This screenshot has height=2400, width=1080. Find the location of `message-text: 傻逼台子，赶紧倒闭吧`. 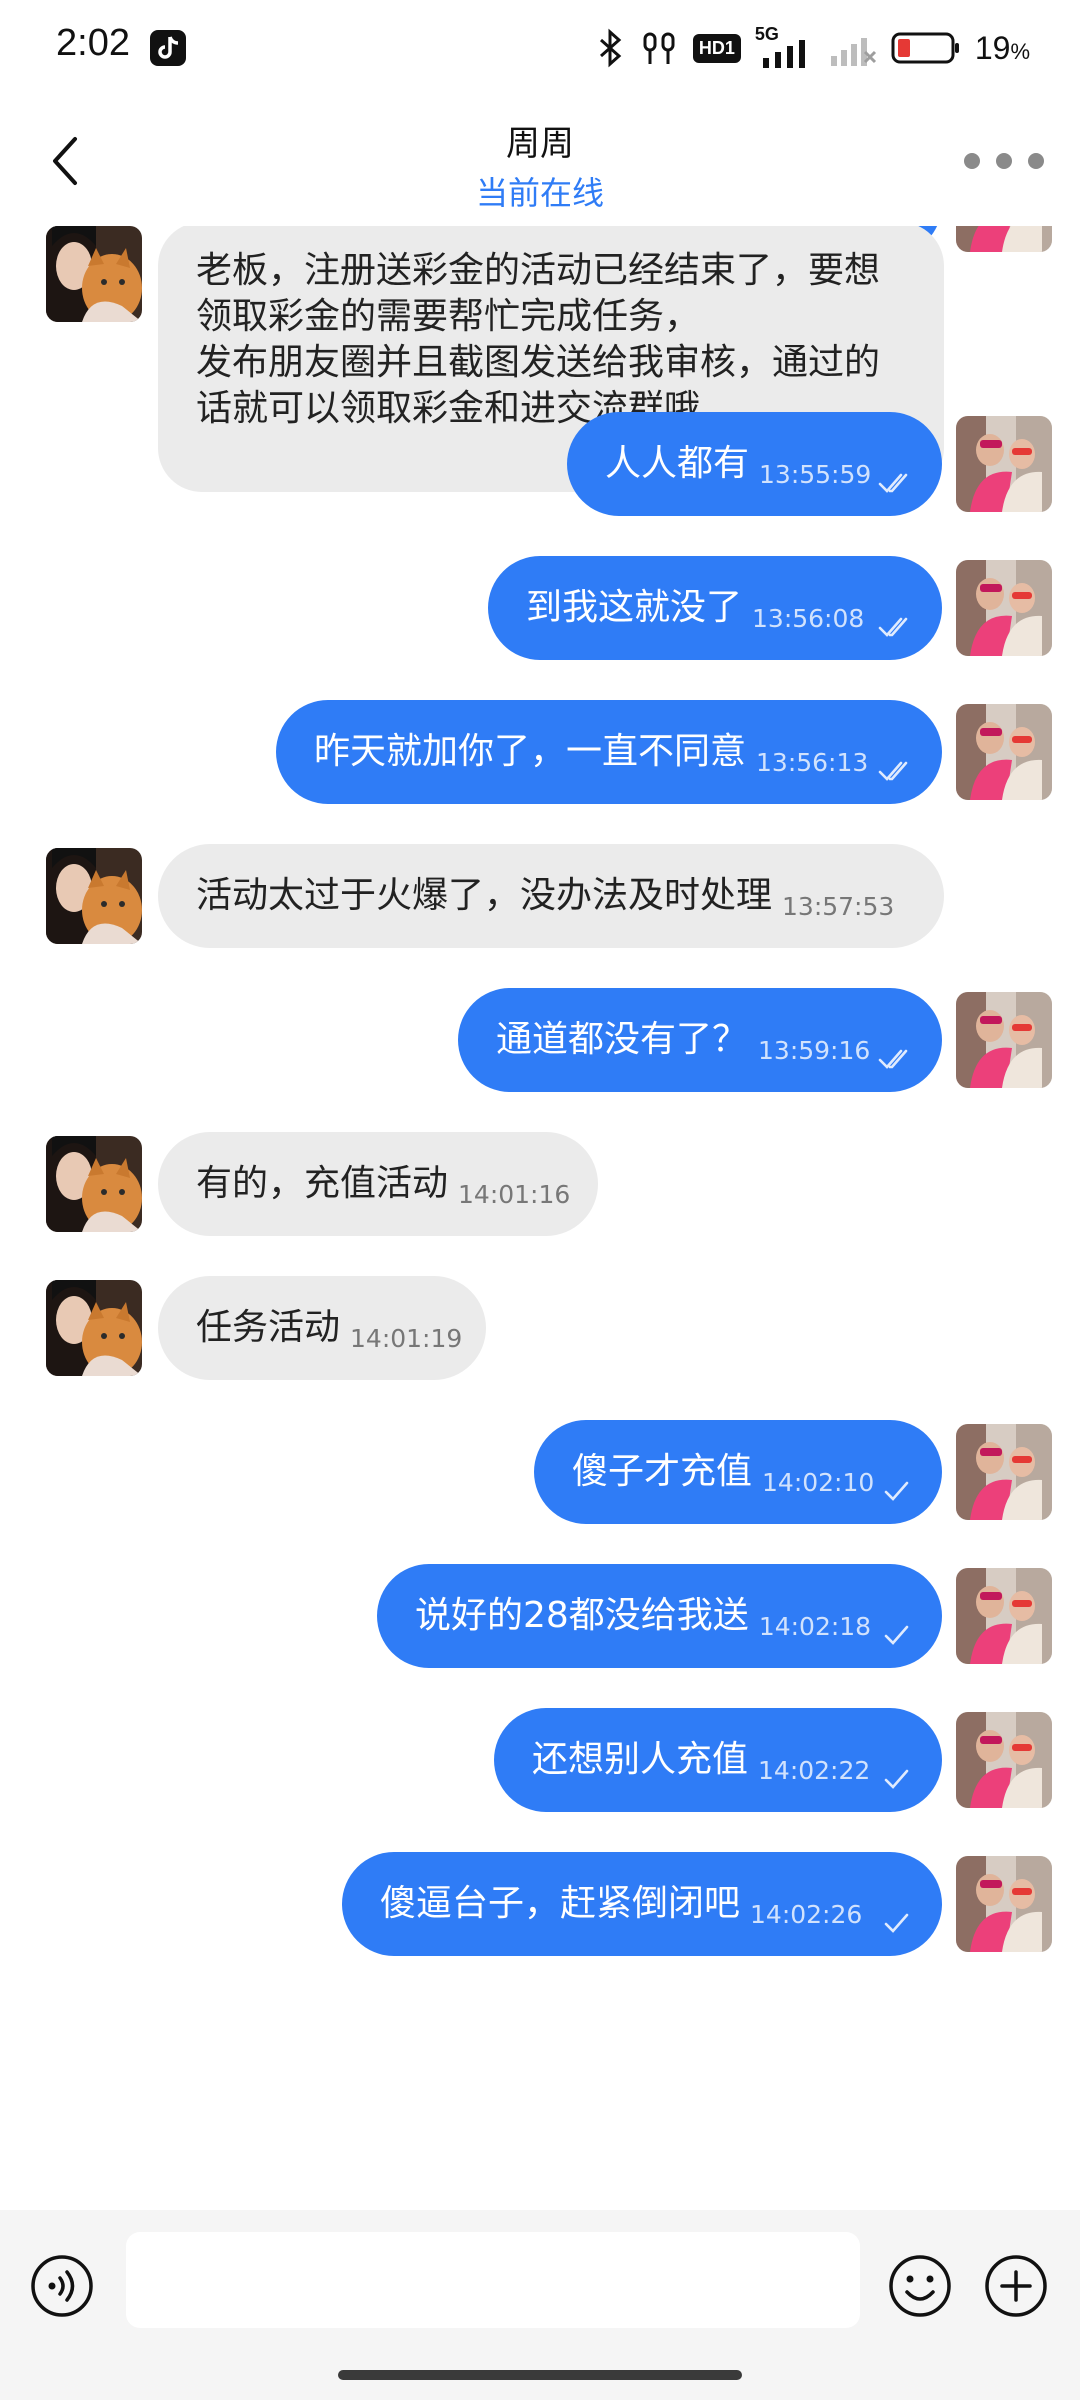

message-text: 傻逼台子，赶紧倒闭吧 is located at coordinates (560, 1903).